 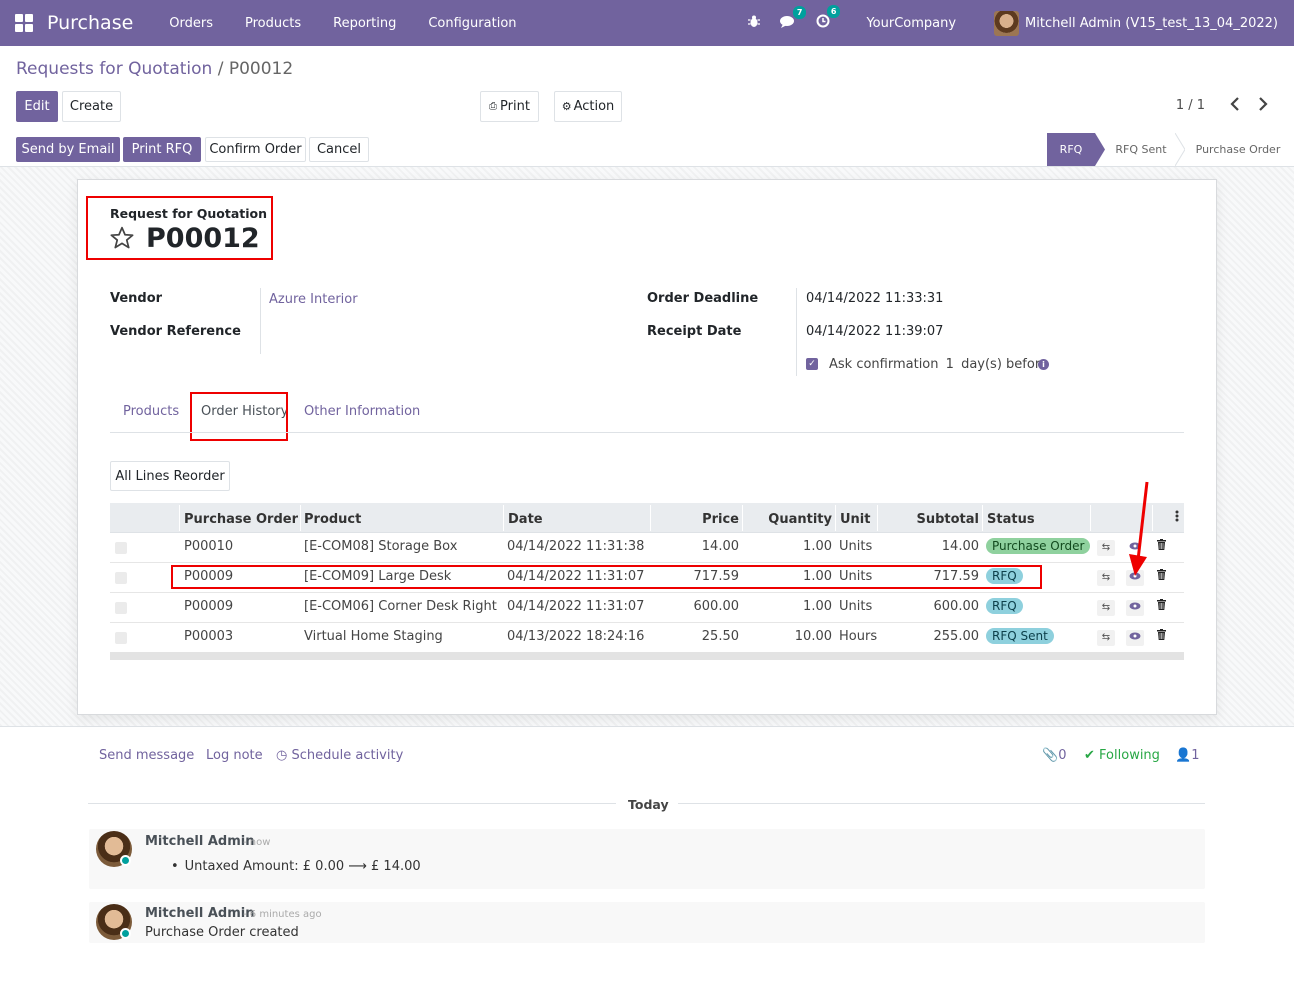 I want to click on table-footer, so click(x=647, y=656).